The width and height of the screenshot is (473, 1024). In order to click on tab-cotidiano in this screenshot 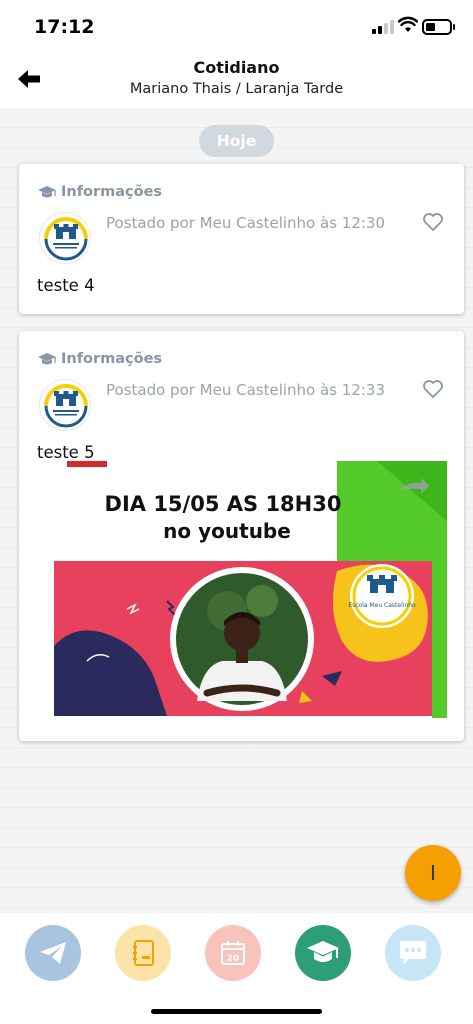, I will do `click(323, 953)`.